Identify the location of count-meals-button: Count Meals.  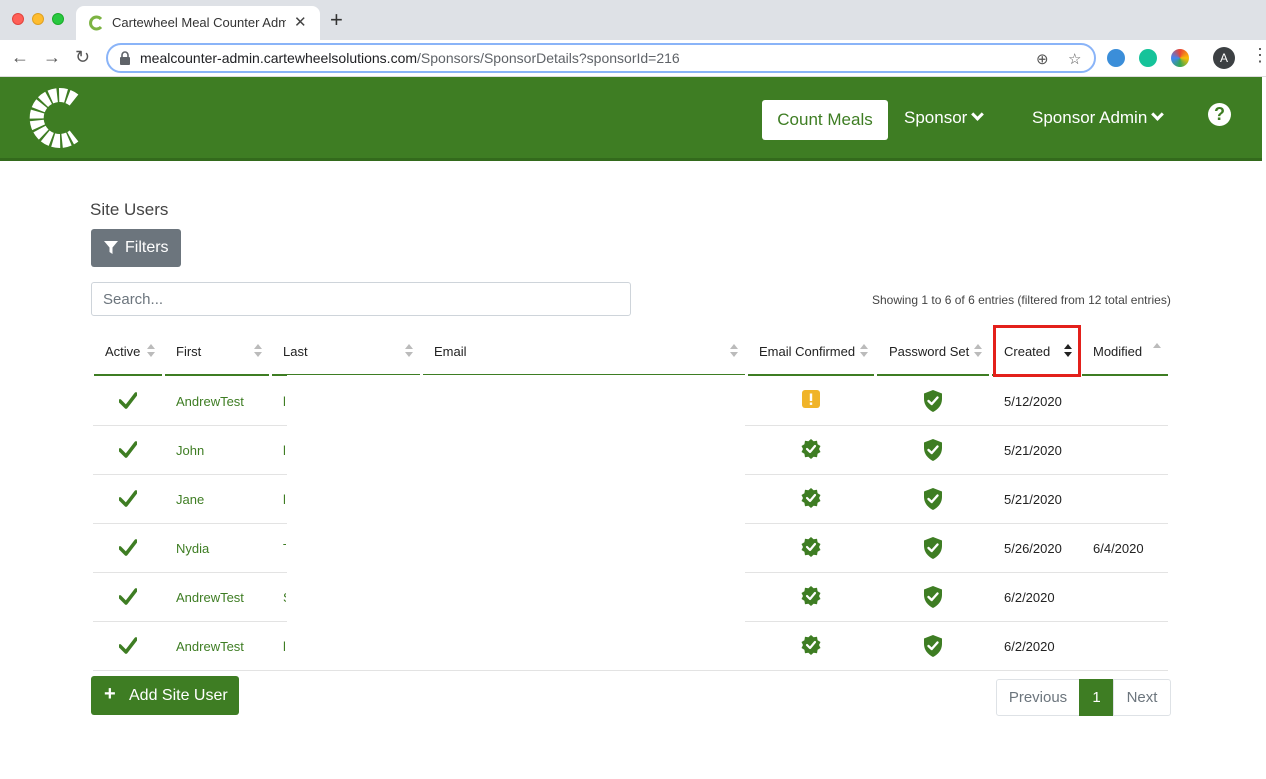
(825, 120).